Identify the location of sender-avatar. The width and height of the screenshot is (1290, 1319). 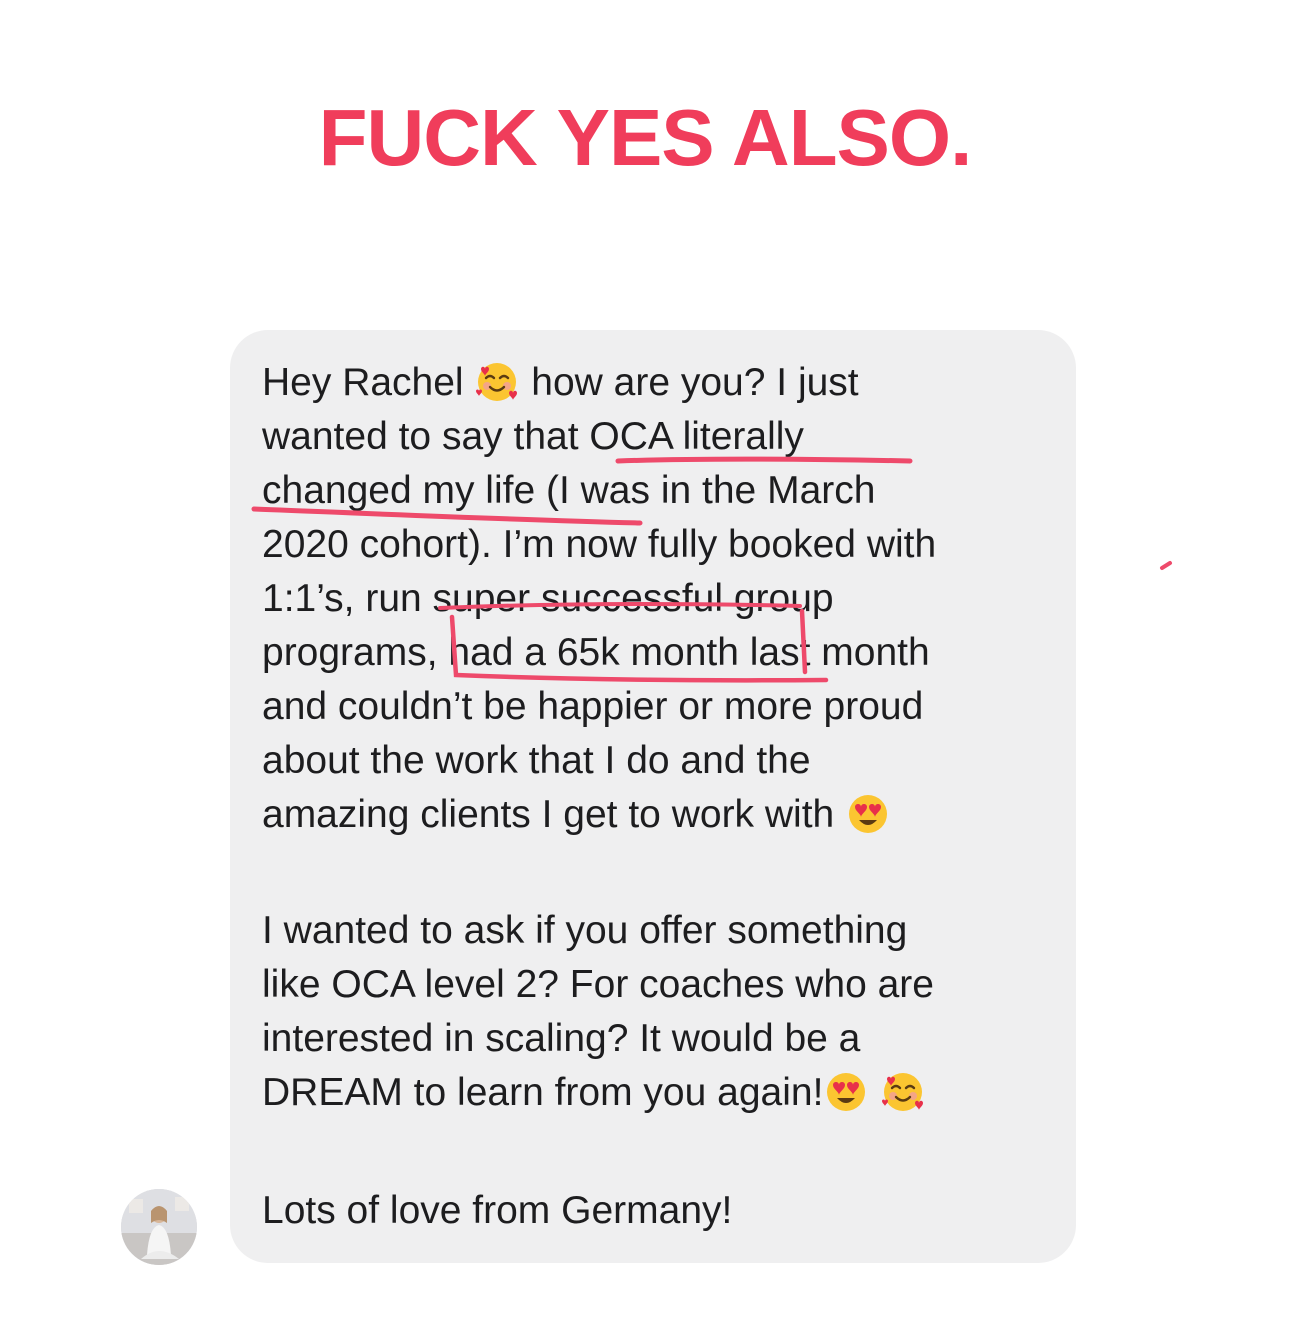
(159, 1227).